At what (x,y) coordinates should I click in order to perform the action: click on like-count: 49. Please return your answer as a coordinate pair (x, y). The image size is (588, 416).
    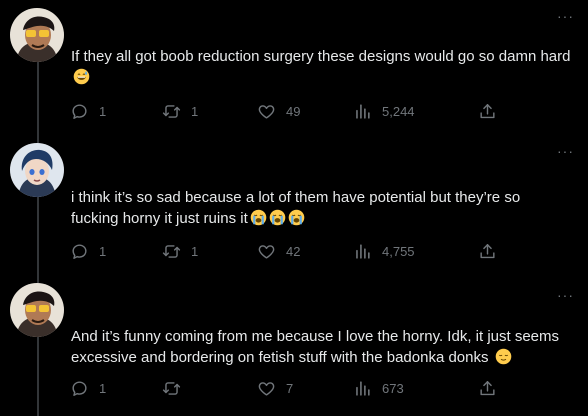
    Looking at the image, I should click on (293, 111).